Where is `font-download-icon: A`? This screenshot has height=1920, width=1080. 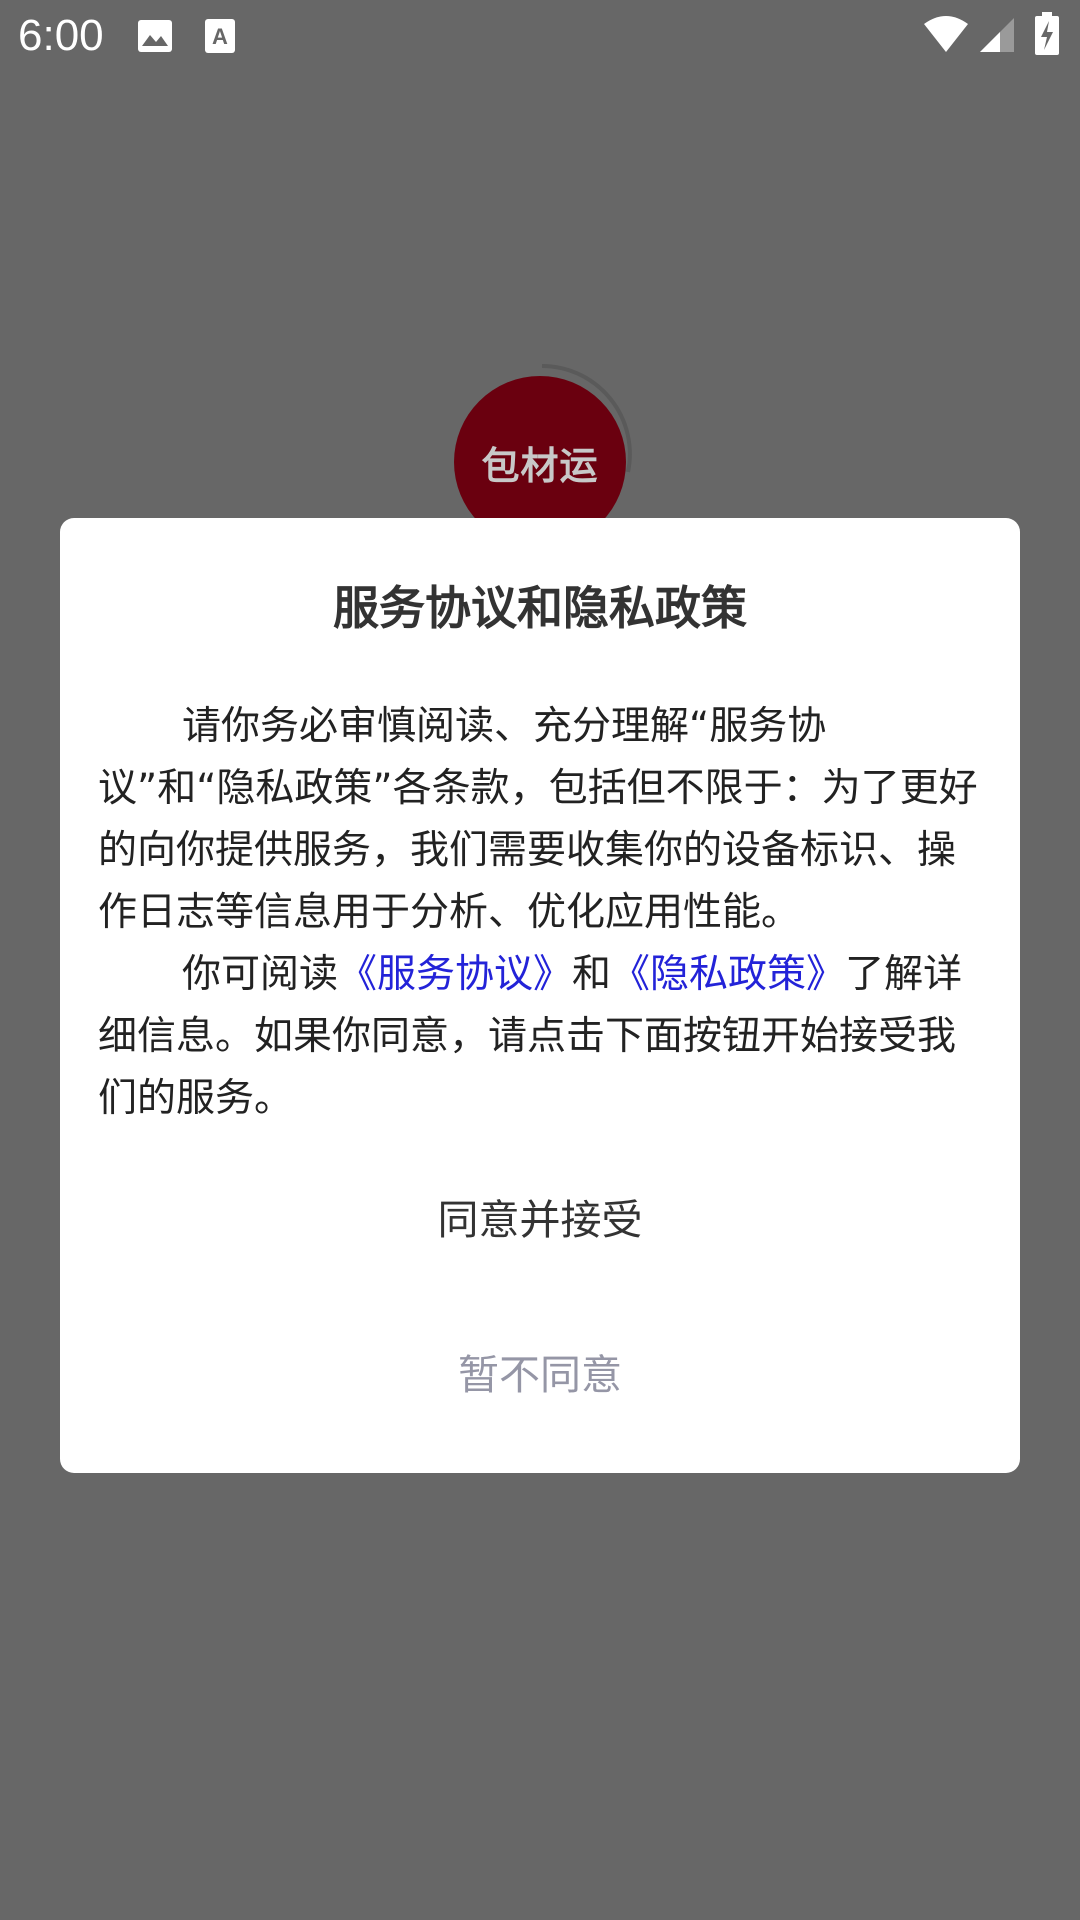 font-download-icon: A is located at coordinates (220, 38).